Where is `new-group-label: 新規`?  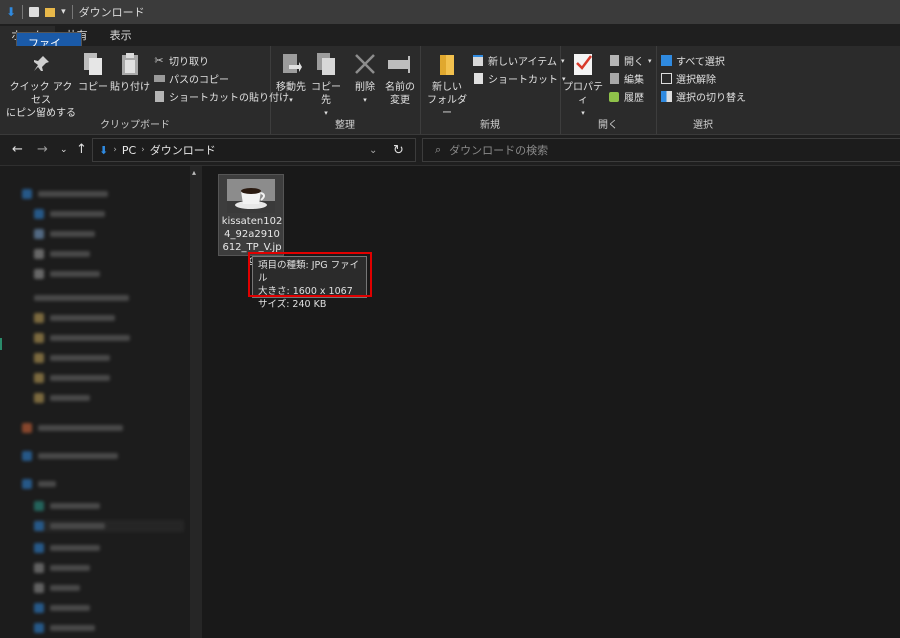
new-group-label: 新規 is located at coordinates (490, 125).